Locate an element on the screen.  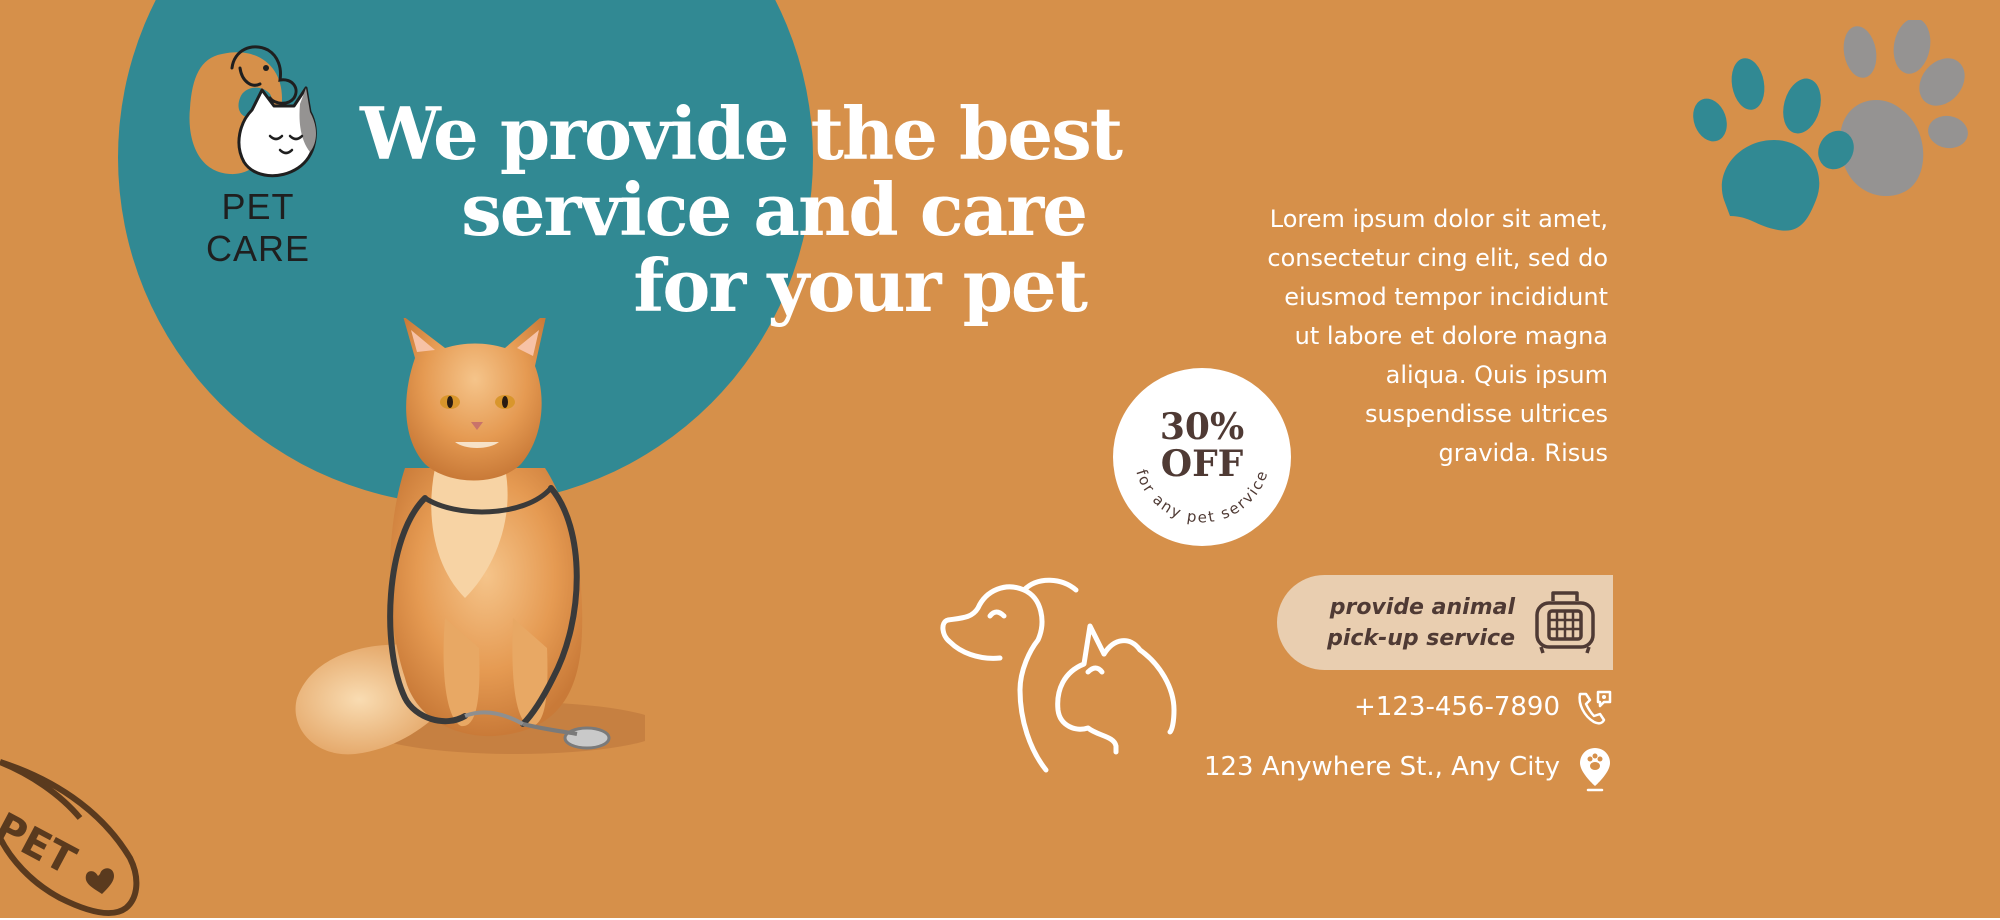
bowl-text: PET is located at coordinates (42, 844).